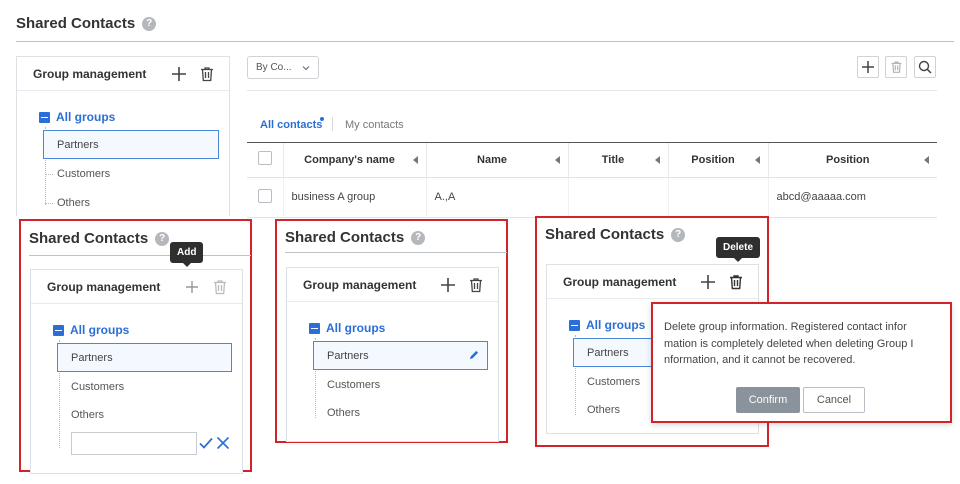 This screenshot has height=484, width=960. What do you see at coordinates (332, 124) in the screenshot?
I see `tab-divider` at bounding box center [332, 124].